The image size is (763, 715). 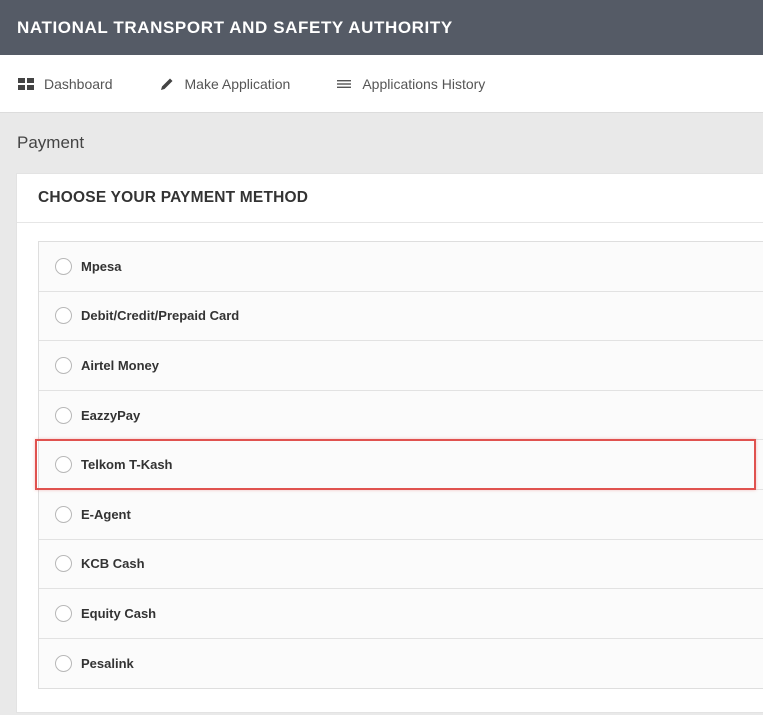 What do you see at coordinates (111, 415) in the screenshot?
I see `payment-option-label: EazzyPay` at bounding box center [111, 415].